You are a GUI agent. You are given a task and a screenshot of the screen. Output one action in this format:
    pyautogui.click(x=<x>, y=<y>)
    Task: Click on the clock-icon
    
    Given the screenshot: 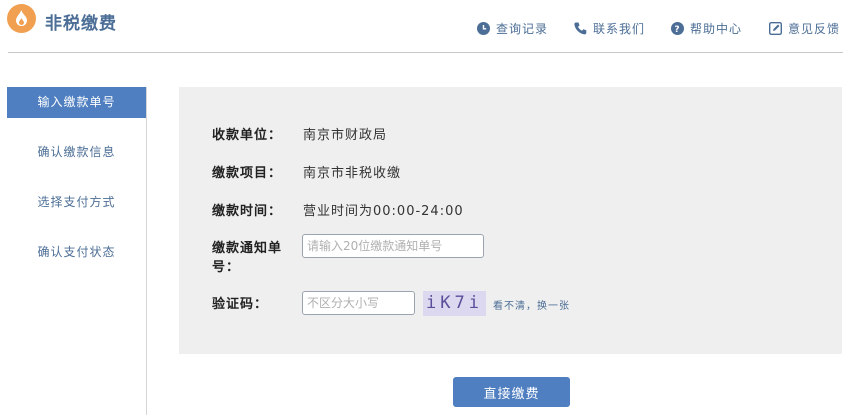 What is the action you would take?
    pyautogui.click(x=483, y=28)
    